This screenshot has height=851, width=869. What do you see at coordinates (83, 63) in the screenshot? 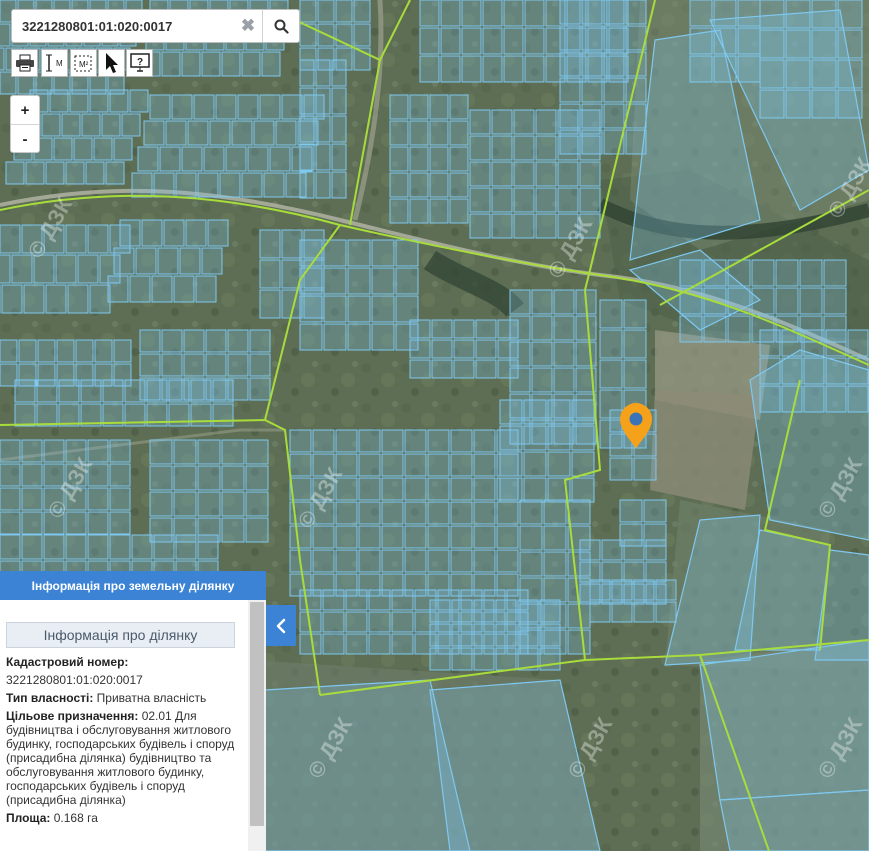
I see `measure-area-button: M²` at bounding box center [83, 63].